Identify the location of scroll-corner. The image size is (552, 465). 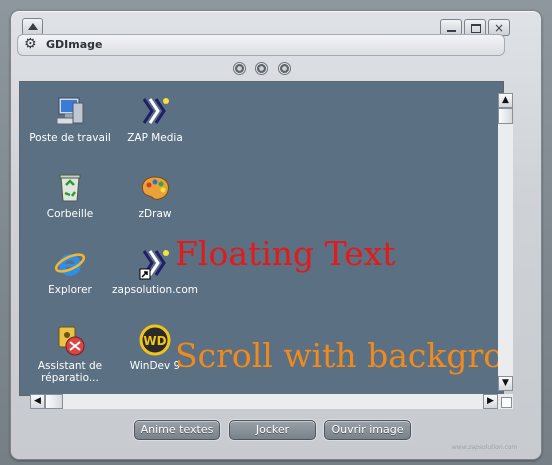
(505, 401).